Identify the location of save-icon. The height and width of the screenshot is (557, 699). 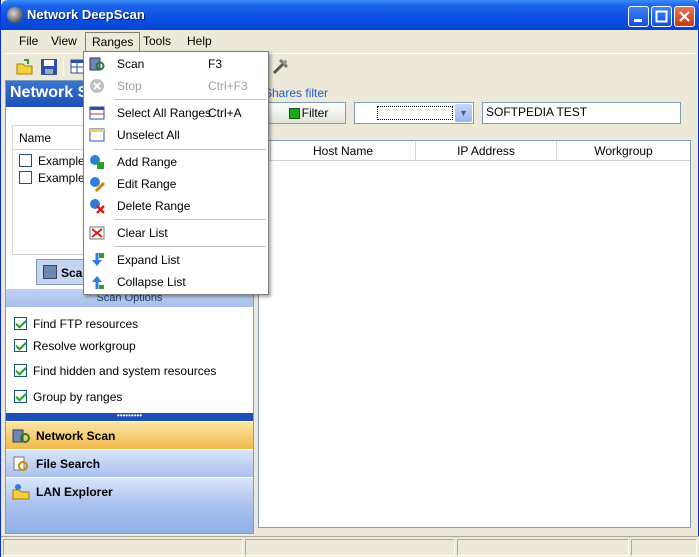
(49, 67).